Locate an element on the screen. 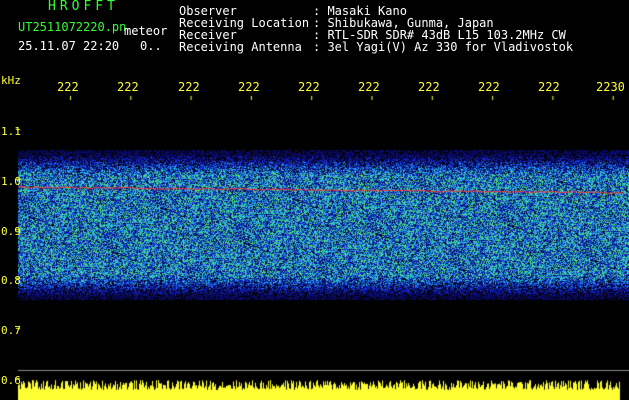 The height and width of the screenshot is (400, 629). freq-tick: 1.0 is located at coordinates (11, 181).